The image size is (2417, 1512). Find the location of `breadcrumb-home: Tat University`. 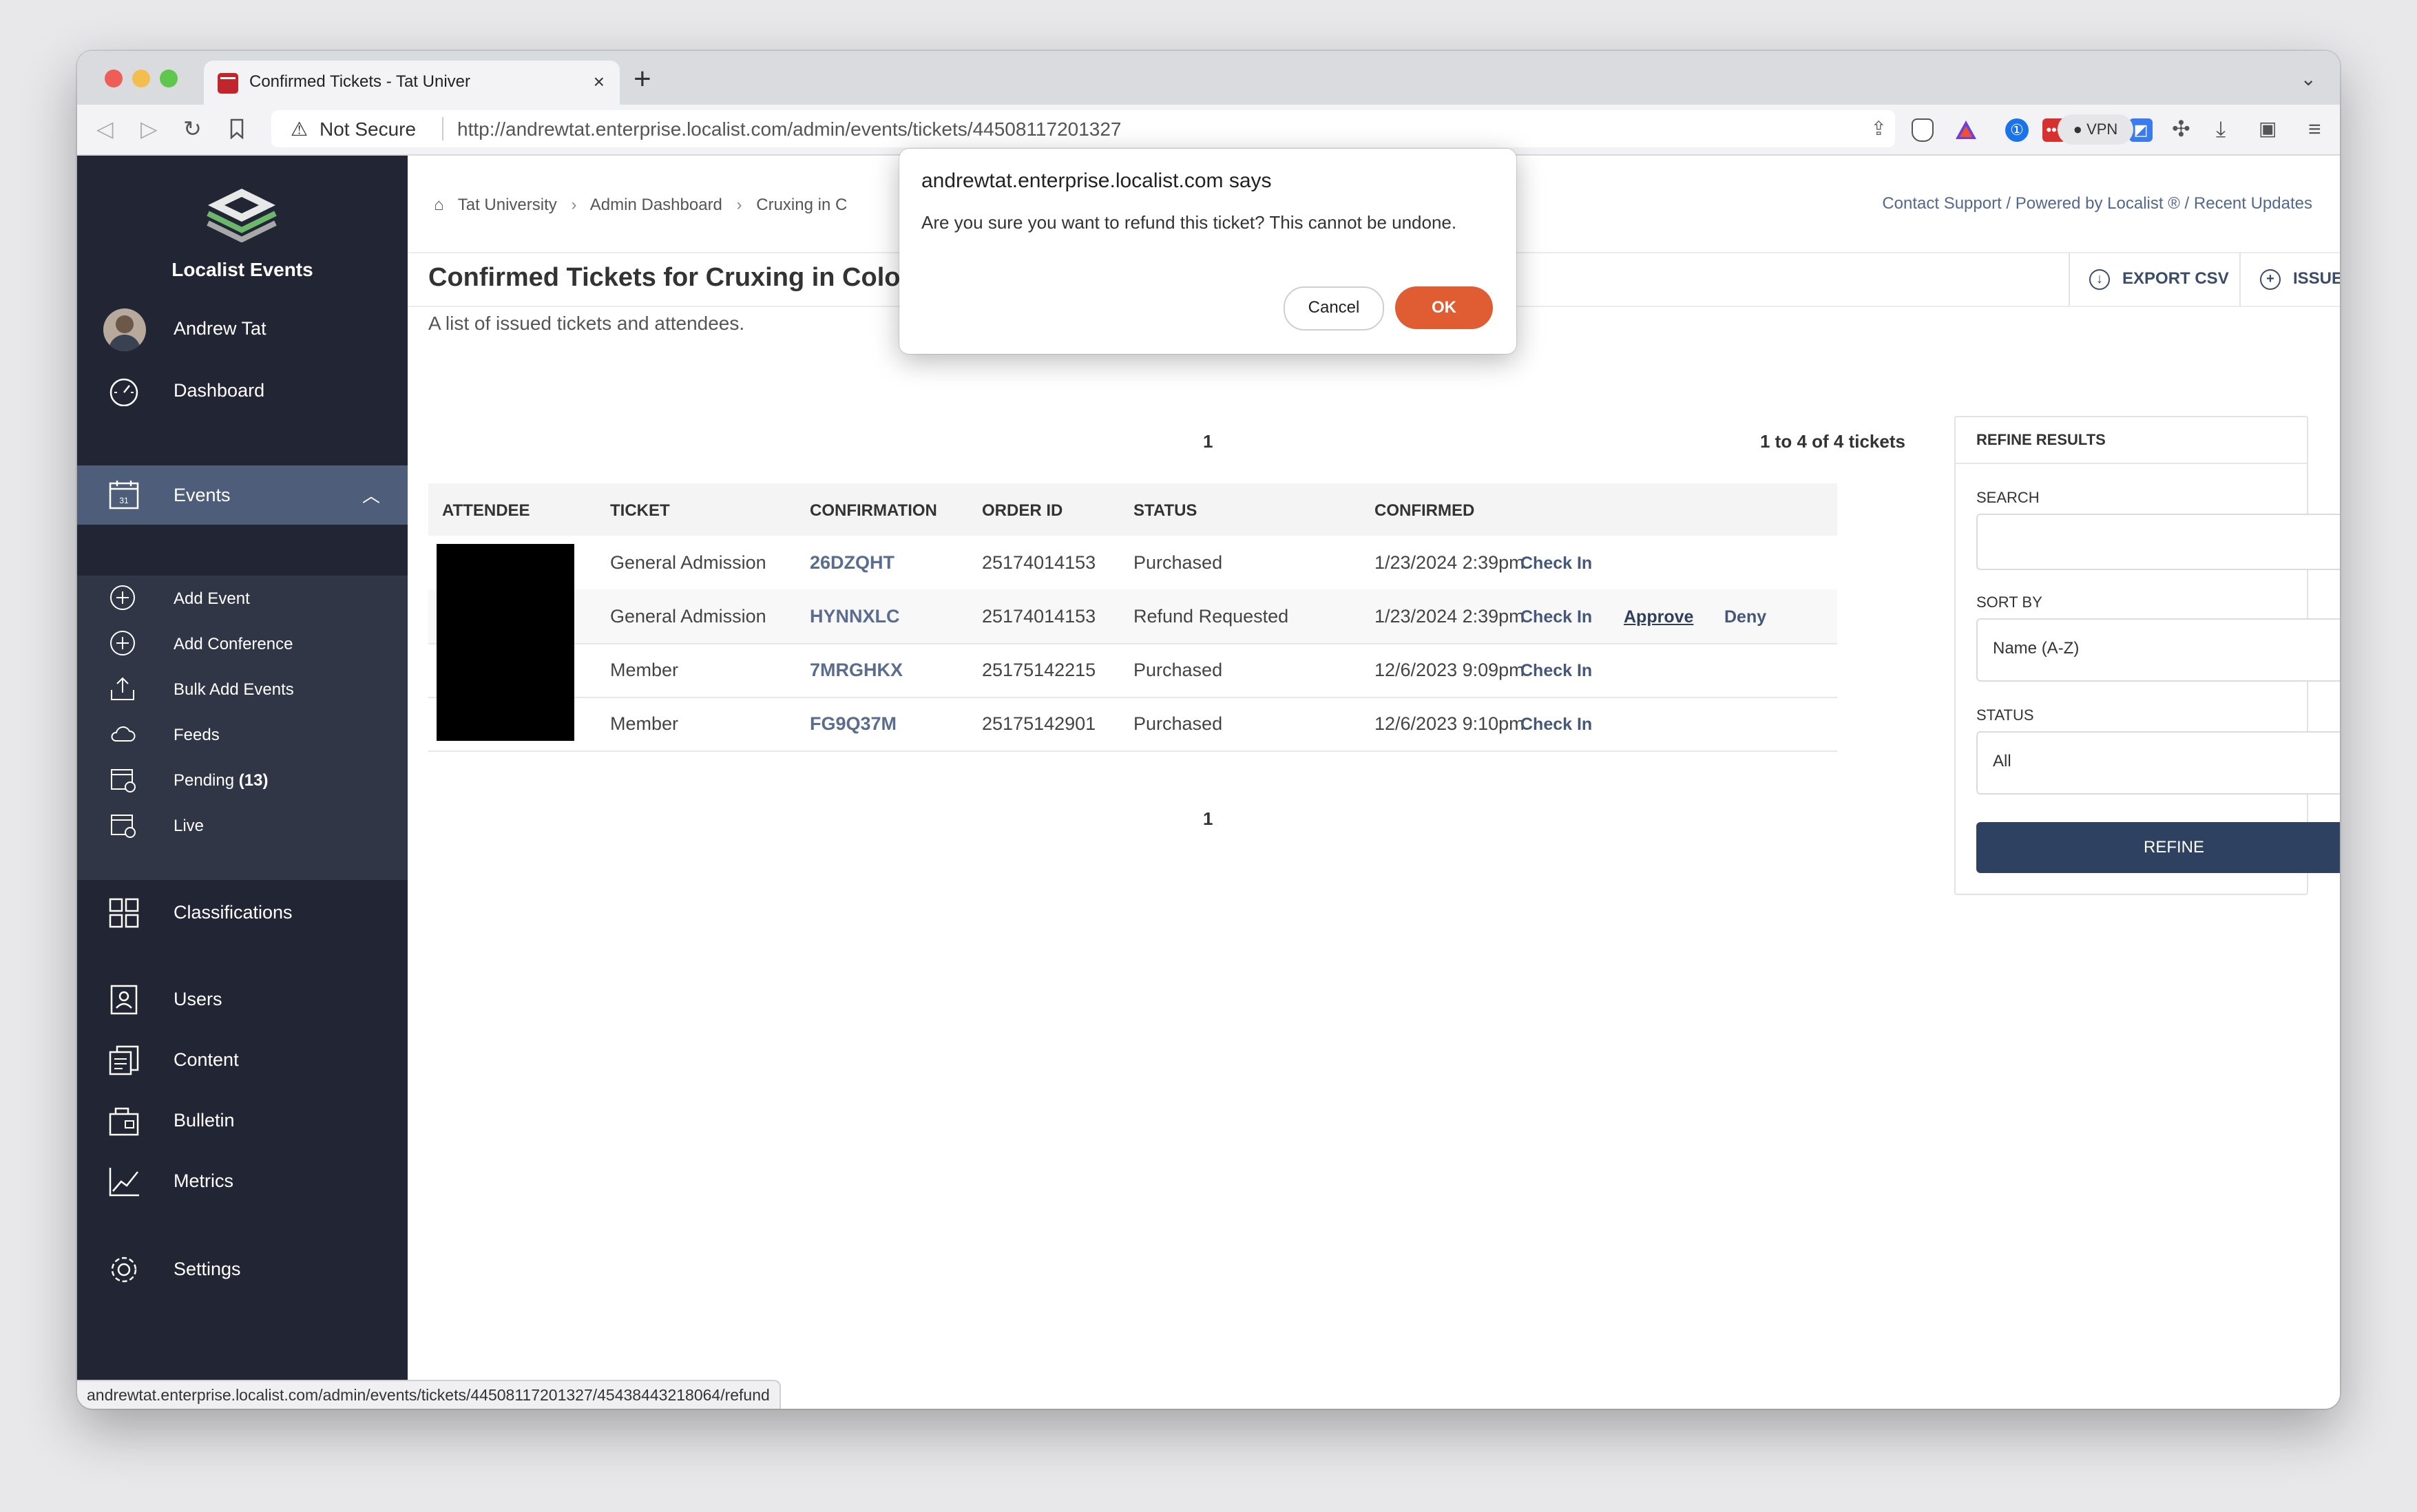

breadcrumb-home: Tat University is located at coordinates (508, 205).